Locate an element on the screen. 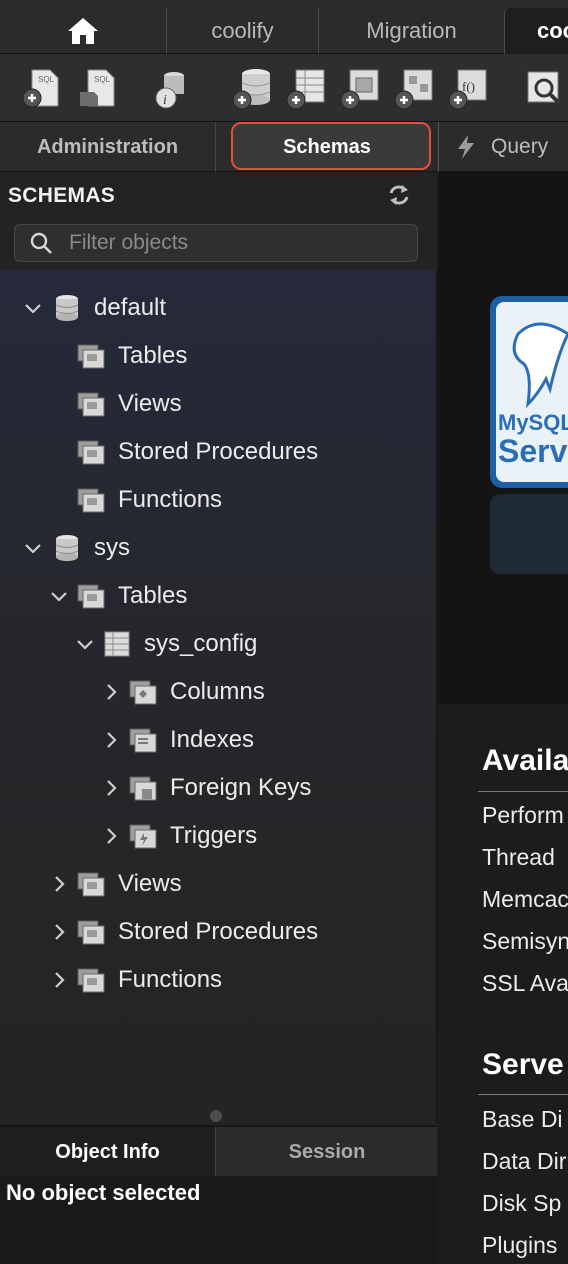 The width and height of the screenshot is (568, 1264). mysql-server-logo: MySQL Serv is located at coordinates (529, 392).